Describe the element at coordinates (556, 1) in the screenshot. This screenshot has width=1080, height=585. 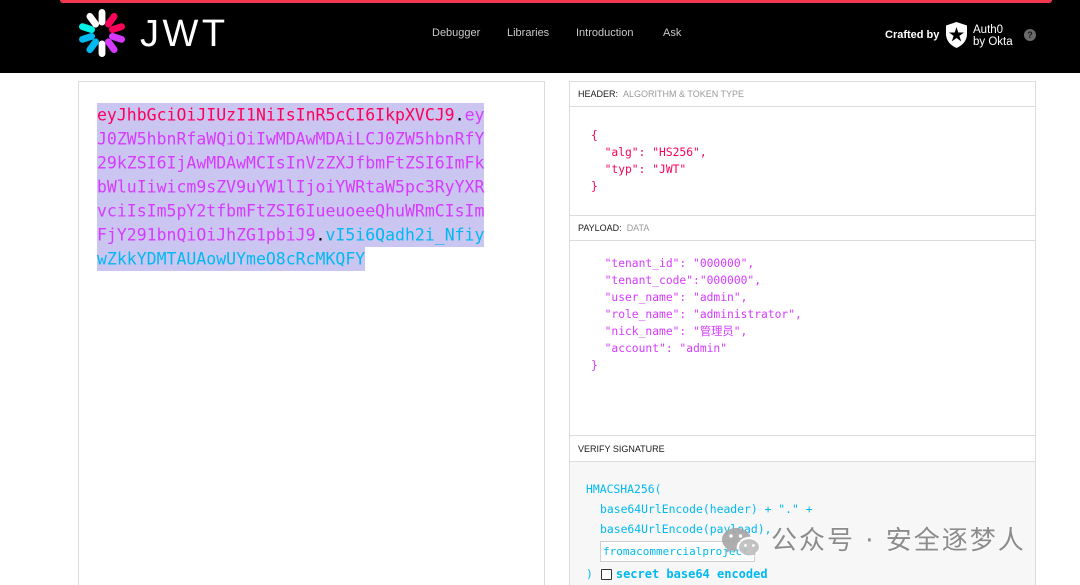
I see `top-accent-strip` at that location.